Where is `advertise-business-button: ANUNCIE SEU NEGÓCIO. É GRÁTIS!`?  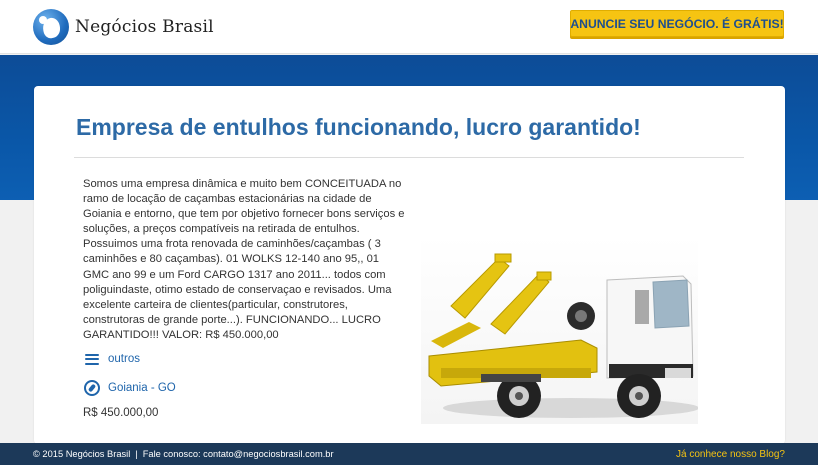
advertise-business-button: ANUNCIE SEU NEGÓCIO. É GRÁTIS! is located at coordinates (677, 23).